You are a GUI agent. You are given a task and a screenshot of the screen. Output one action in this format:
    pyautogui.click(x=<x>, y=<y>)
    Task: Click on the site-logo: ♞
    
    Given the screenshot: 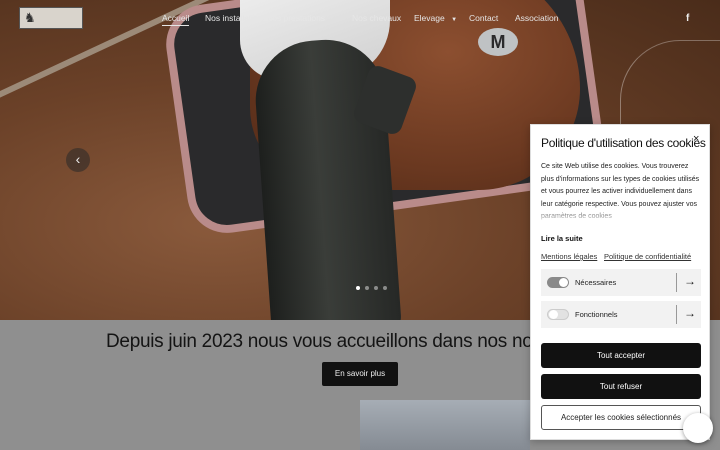 What is the action you would take?
    pyautogui.click(x=51, y=18)
    